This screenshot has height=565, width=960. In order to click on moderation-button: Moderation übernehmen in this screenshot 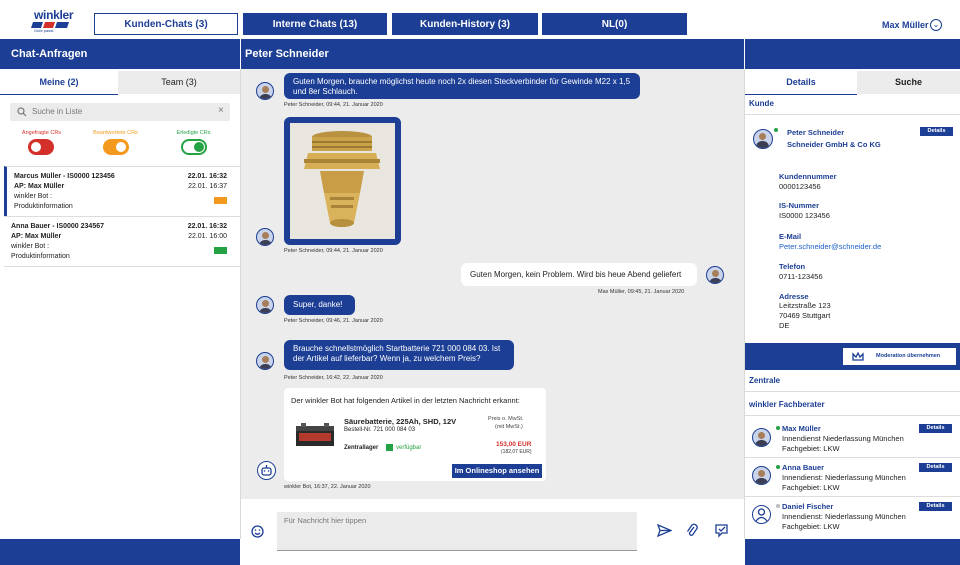, I will do `click(899, 356)`.